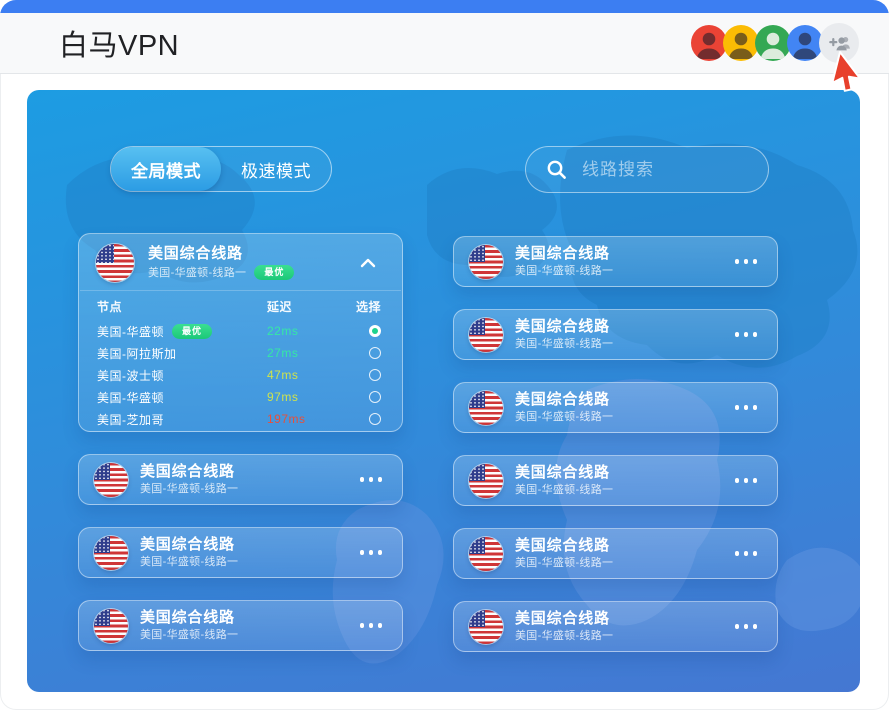 The height and width of the screenshot is (710, 889). I want to click on mode-tabs: 全局模式 极速模式, so click(221, 169).